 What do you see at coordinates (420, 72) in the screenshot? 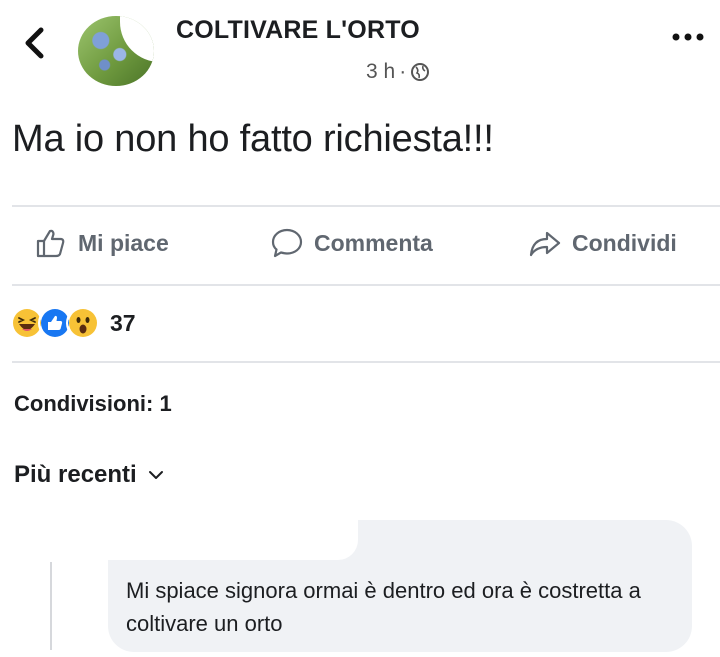
I see `globe-icon` at bounding box center [420, 72].